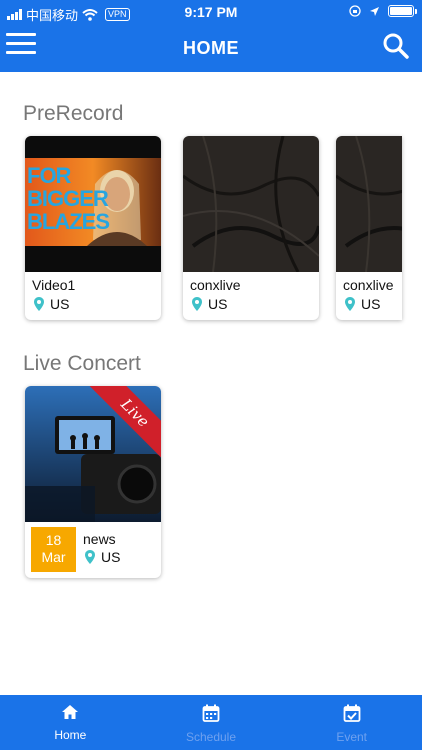 The image size is (422, 750). Describe the element at coordinates (211, 48) in the screenshot. I see `page-title: HOME` at that location.